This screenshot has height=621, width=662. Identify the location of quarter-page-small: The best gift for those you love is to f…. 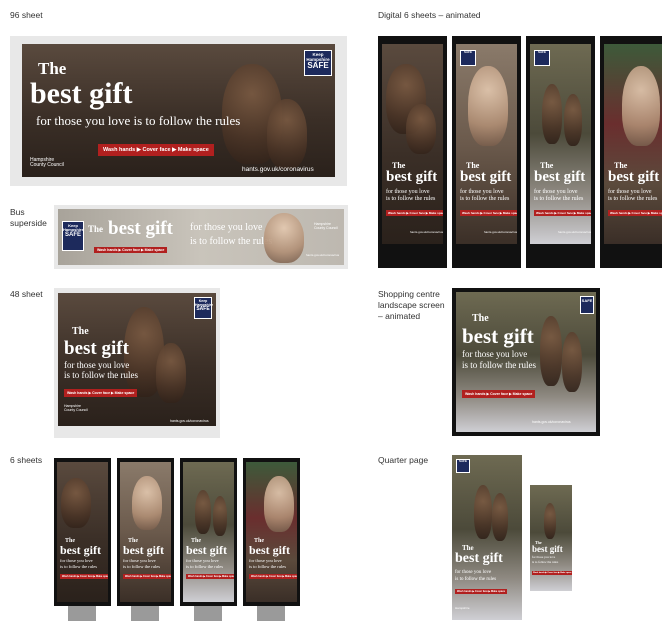
(551, 538).